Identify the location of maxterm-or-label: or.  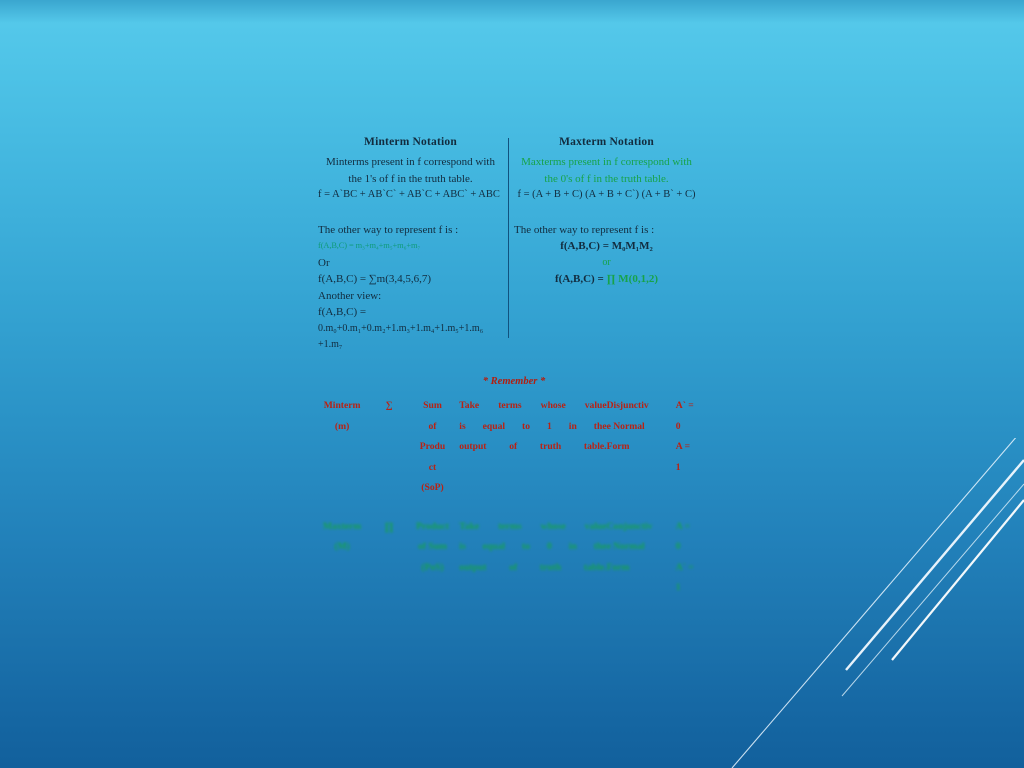
(606, 262).